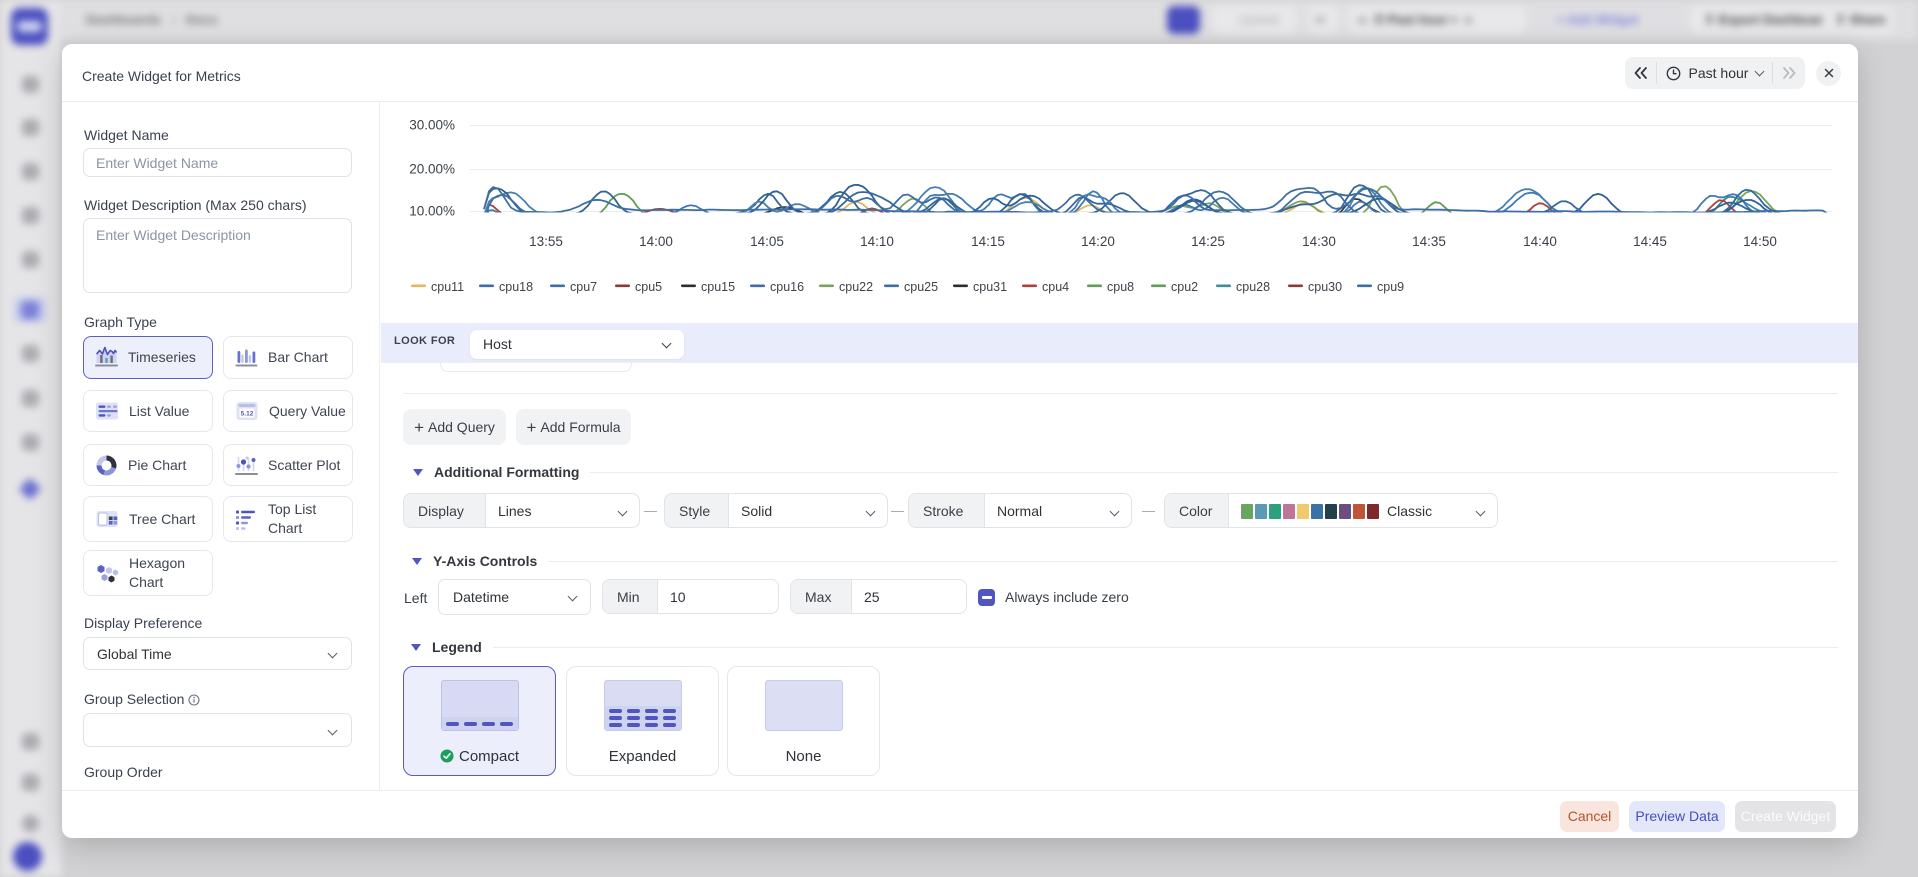 The height and width of the screenshot is (877, 1918). Describe the element at coordinates (1429, 241) in the screenshot. I see `svg-text: 14:35` at that location.